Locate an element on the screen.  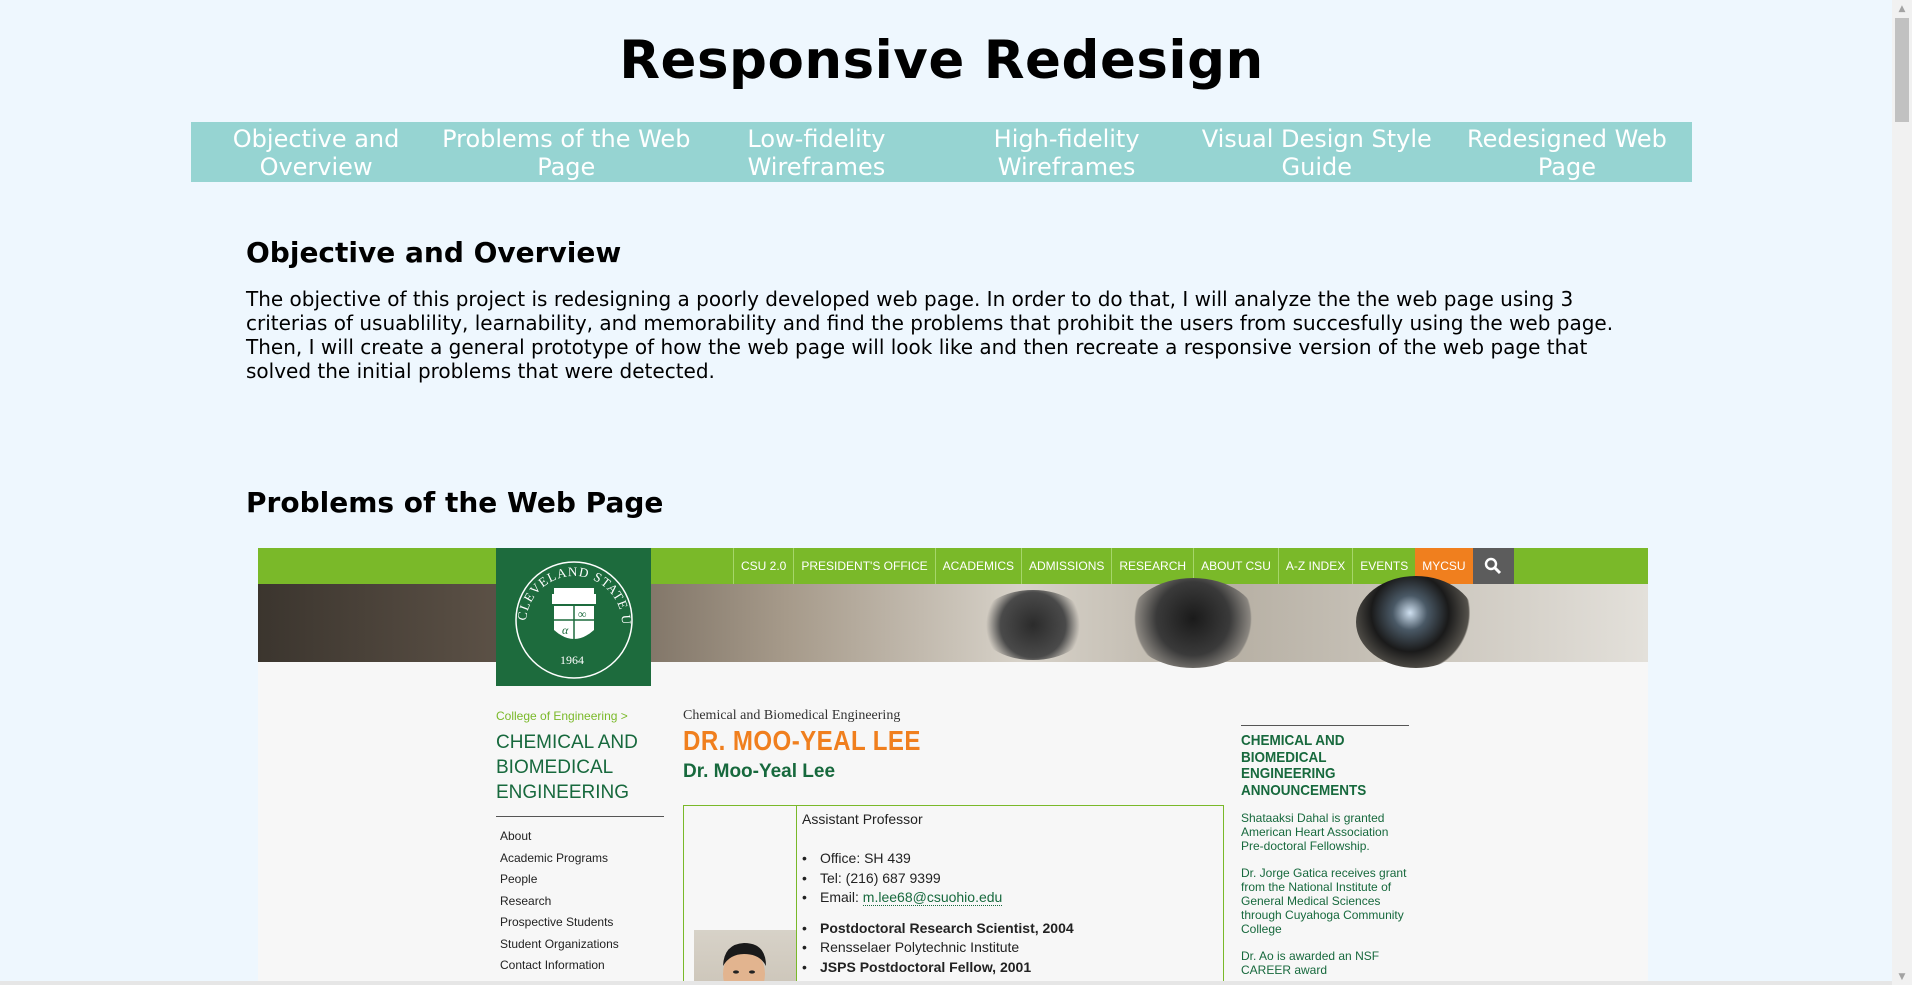
sidebar-item: About is located at coordinates (516, 836).